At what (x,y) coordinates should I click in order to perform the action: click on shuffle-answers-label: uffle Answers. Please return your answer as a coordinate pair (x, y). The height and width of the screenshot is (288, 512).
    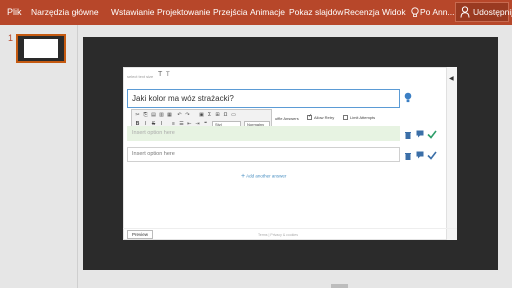
    Looking at the image, I should click on (287, 118).